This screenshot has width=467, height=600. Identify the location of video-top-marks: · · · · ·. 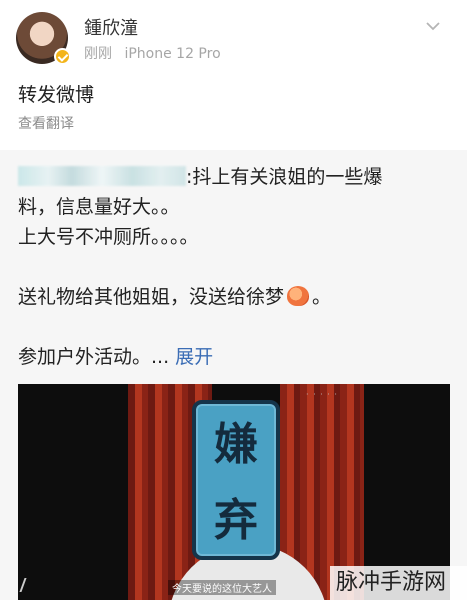
(322, 394).